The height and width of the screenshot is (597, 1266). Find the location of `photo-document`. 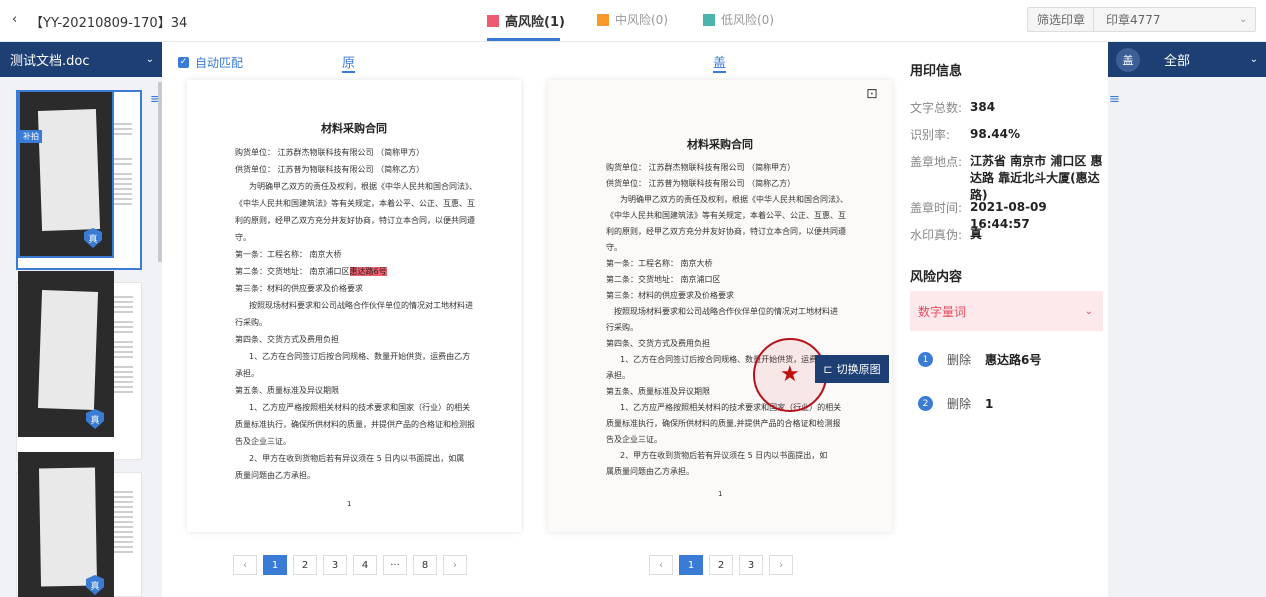

photo-document is located at coordinates (68, 527).